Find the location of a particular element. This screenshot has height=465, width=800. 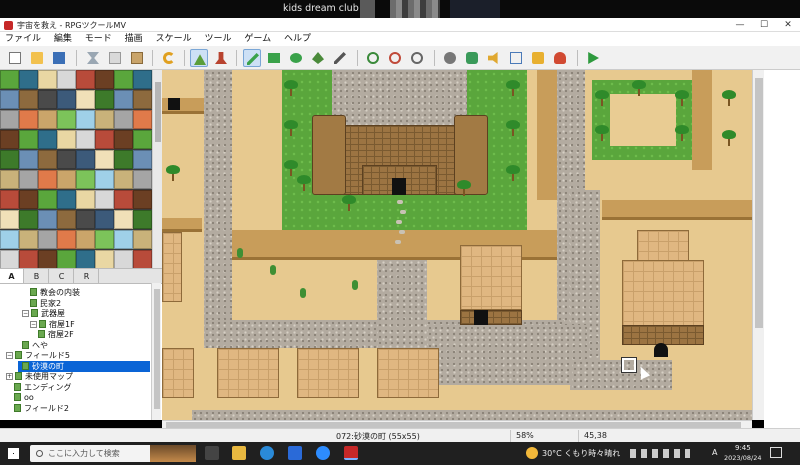

edge-icon is located at coordinates (267, 453).